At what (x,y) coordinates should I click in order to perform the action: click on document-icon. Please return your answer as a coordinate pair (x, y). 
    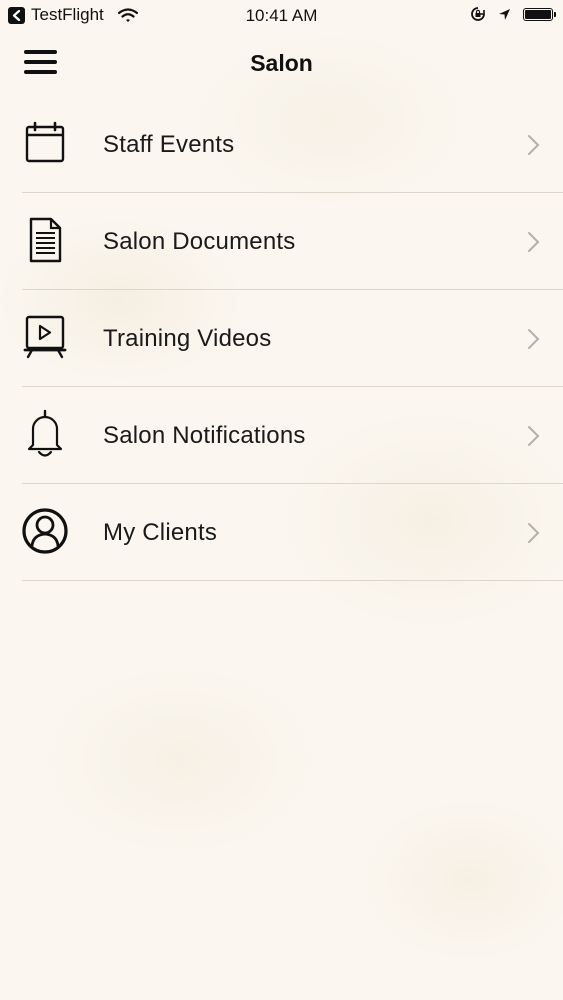
    Looking at the image, I should click on (45, 240).